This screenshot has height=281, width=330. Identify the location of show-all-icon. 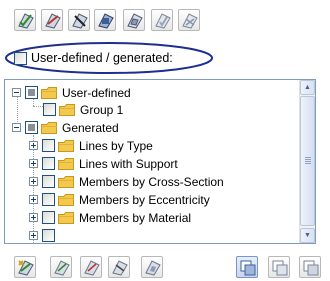
(311, 268).